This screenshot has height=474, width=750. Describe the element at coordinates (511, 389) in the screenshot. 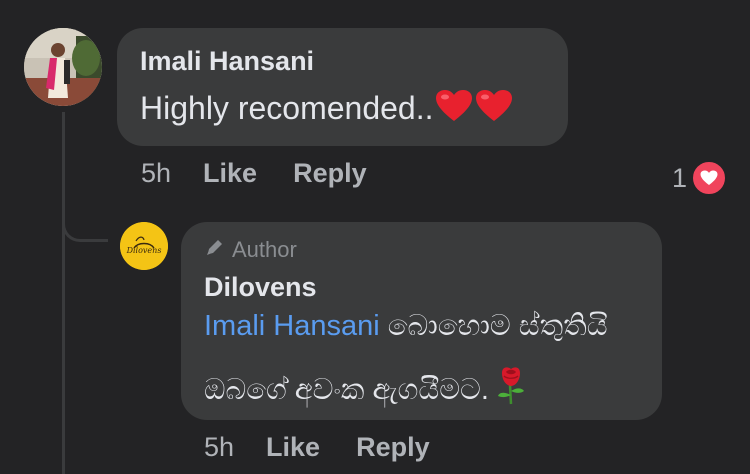

I see `rose-icon` at that location.